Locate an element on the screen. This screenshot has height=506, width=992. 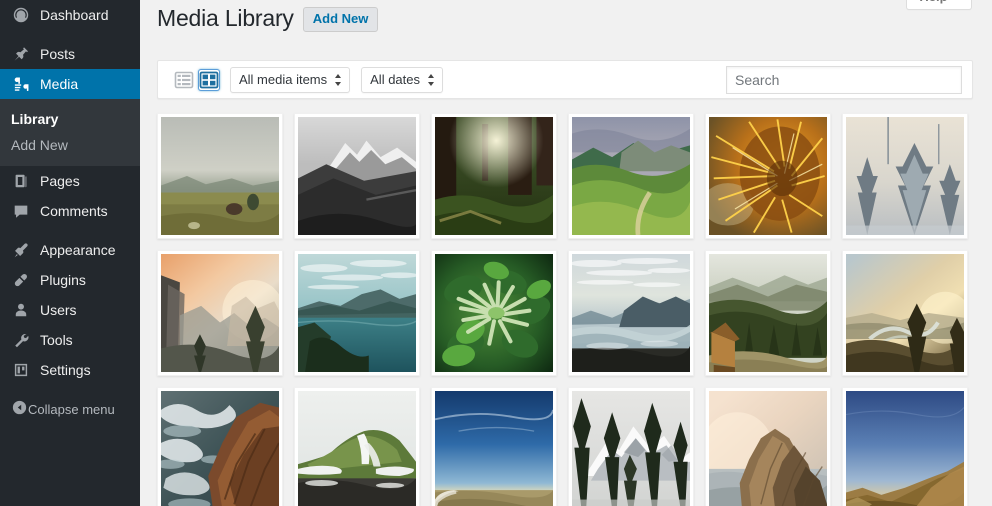
attachment-green-plant is located at coordinates (494, 313).